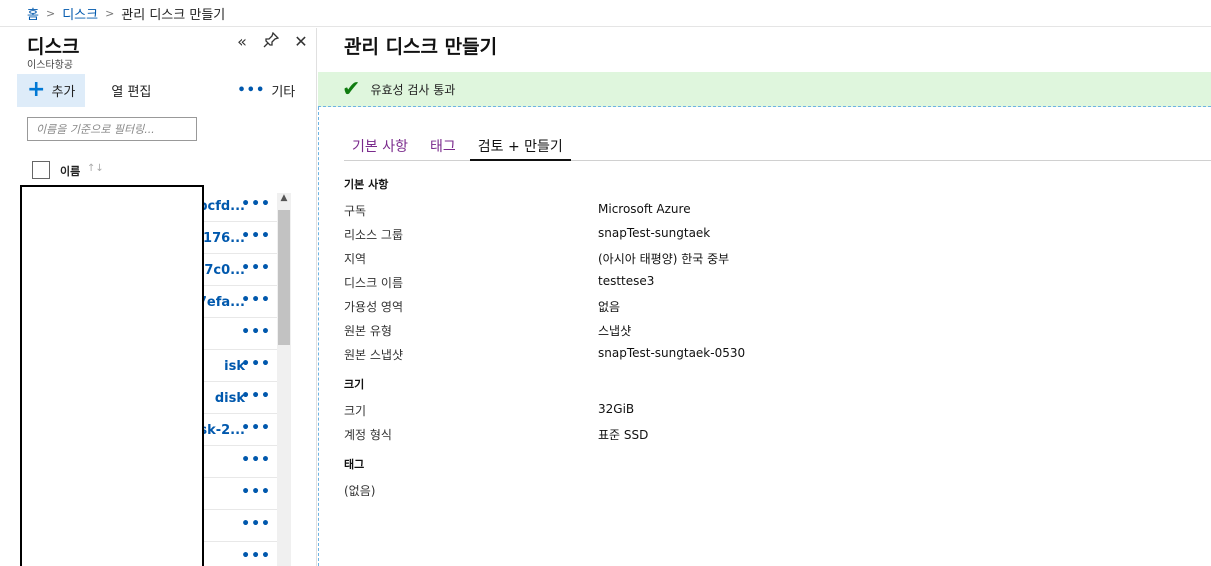  What do you see at coordinates (368, 331) in the screenshot?
I see `field-label-source-type: 원본 유형` at bounding box center [368, 331].